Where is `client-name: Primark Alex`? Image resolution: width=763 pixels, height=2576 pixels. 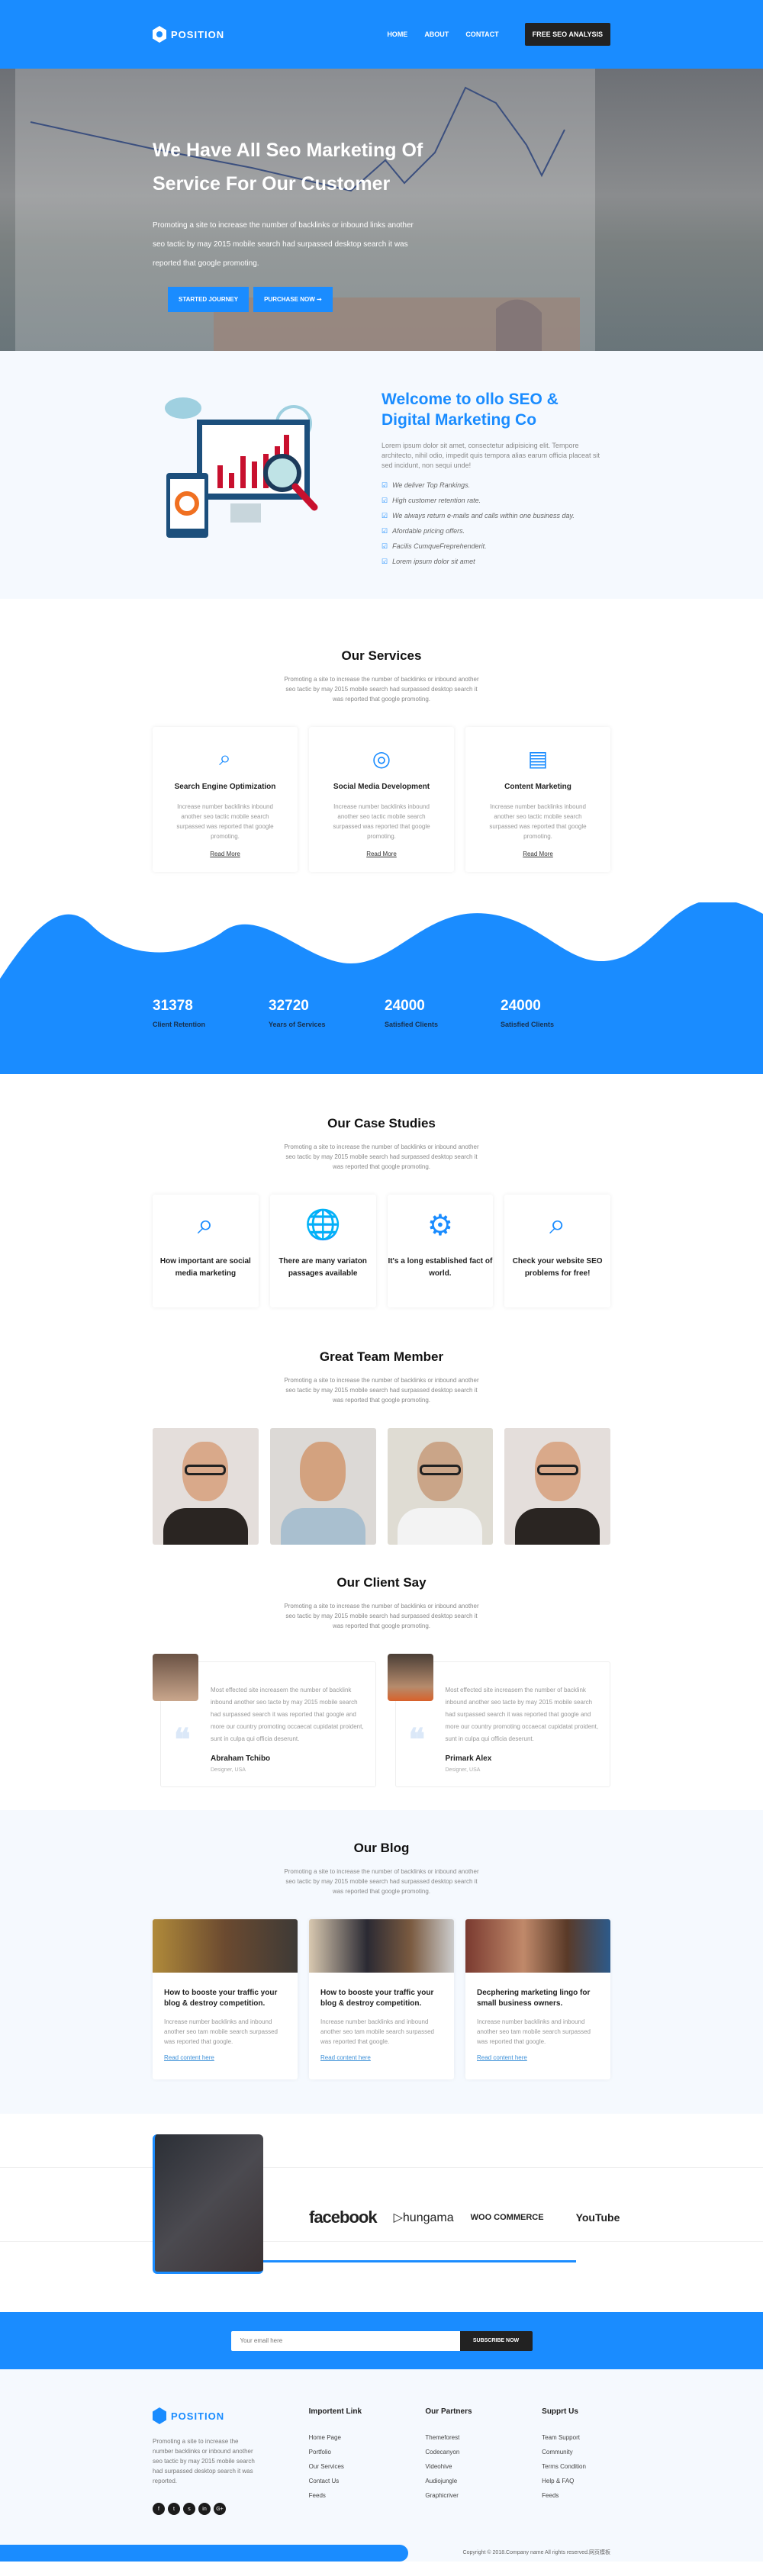
client-name: Primark Alex is located at coordinates (468, 1758).